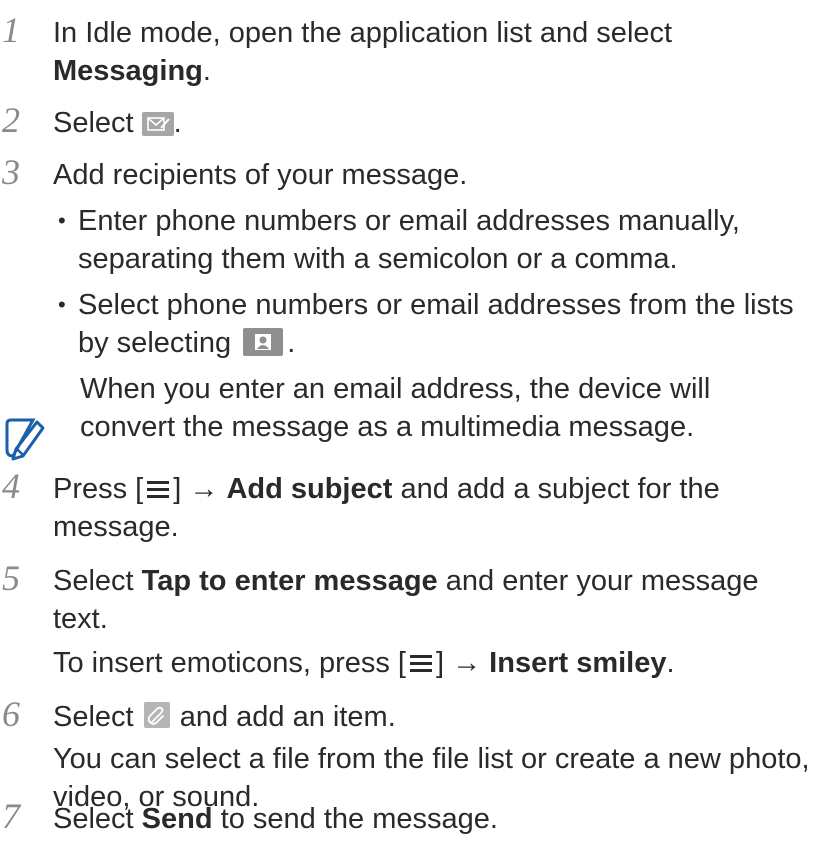  Describe the element at coordinates (578, 663) in the screenshot. I see `menu-option: Insert smiley` at that location.